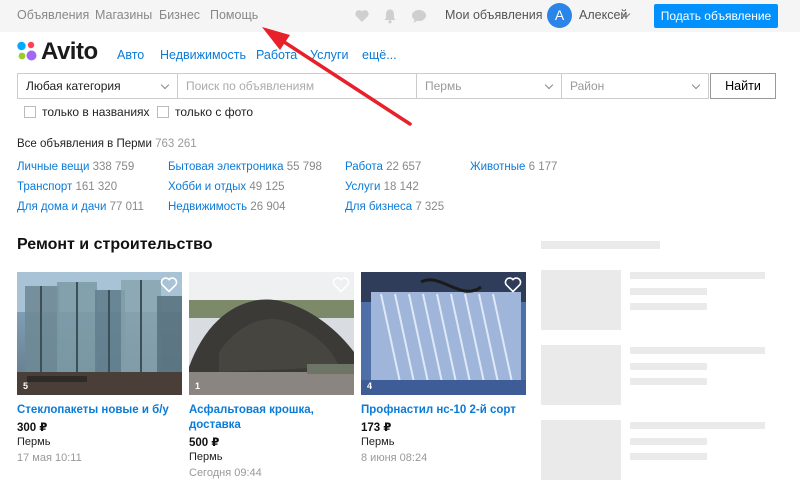 This screenshot has width=800, height=487. What do you see at coordinates (304, 167) in the screenshot?
I see `category-count: 55 798` at bounding box center [304, 167].